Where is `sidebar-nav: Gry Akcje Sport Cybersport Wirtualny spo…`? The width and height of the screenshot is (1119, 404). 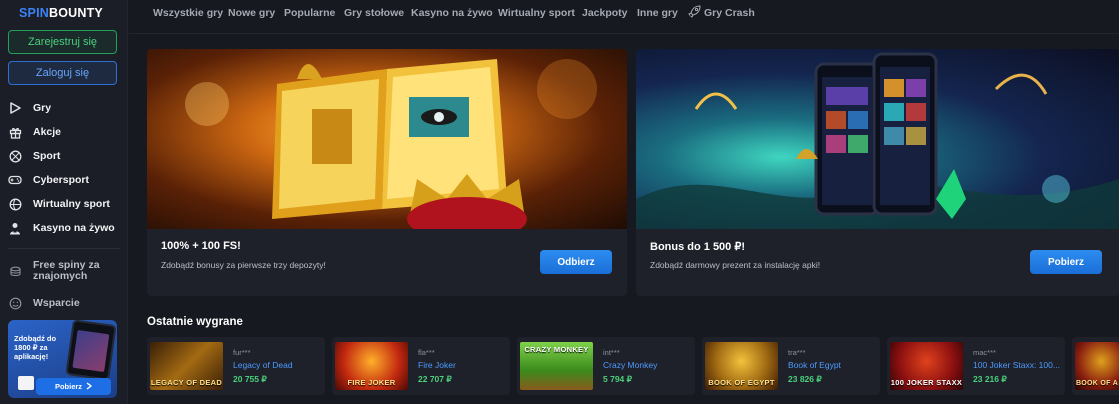 sidebar-nav: Gry Akcje Sport Cybersport Wirtualny spo… is located at coordinates (66, 205).